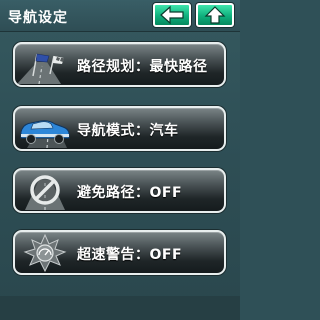 This screenshot has width=320, height=320. I want to click on avoid-route-button: 避免路径：OFF, so click(119, 190).